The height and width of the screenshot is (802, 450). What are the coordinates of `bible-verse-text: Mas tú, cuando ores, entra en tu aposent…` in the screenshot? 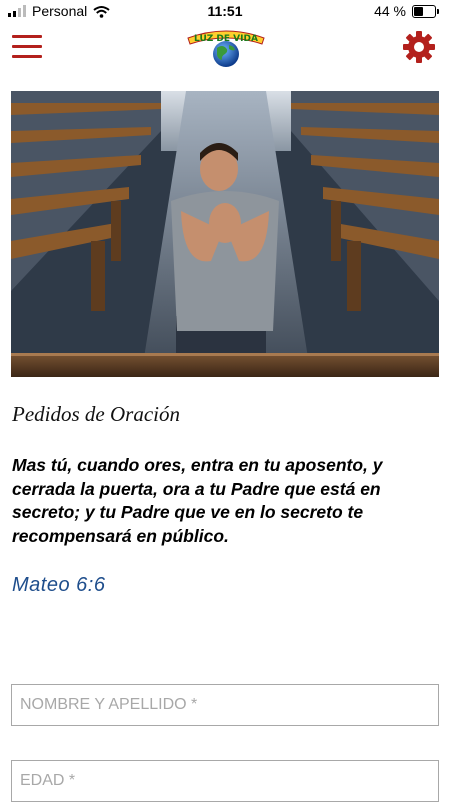 It's located at (197, 500).